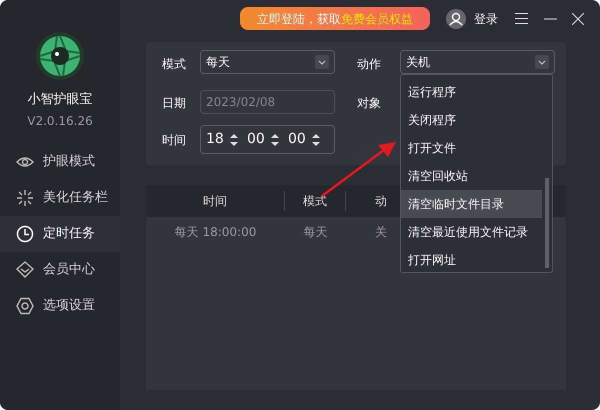  I want to click on mode-label: 模式, so click(174, 64).